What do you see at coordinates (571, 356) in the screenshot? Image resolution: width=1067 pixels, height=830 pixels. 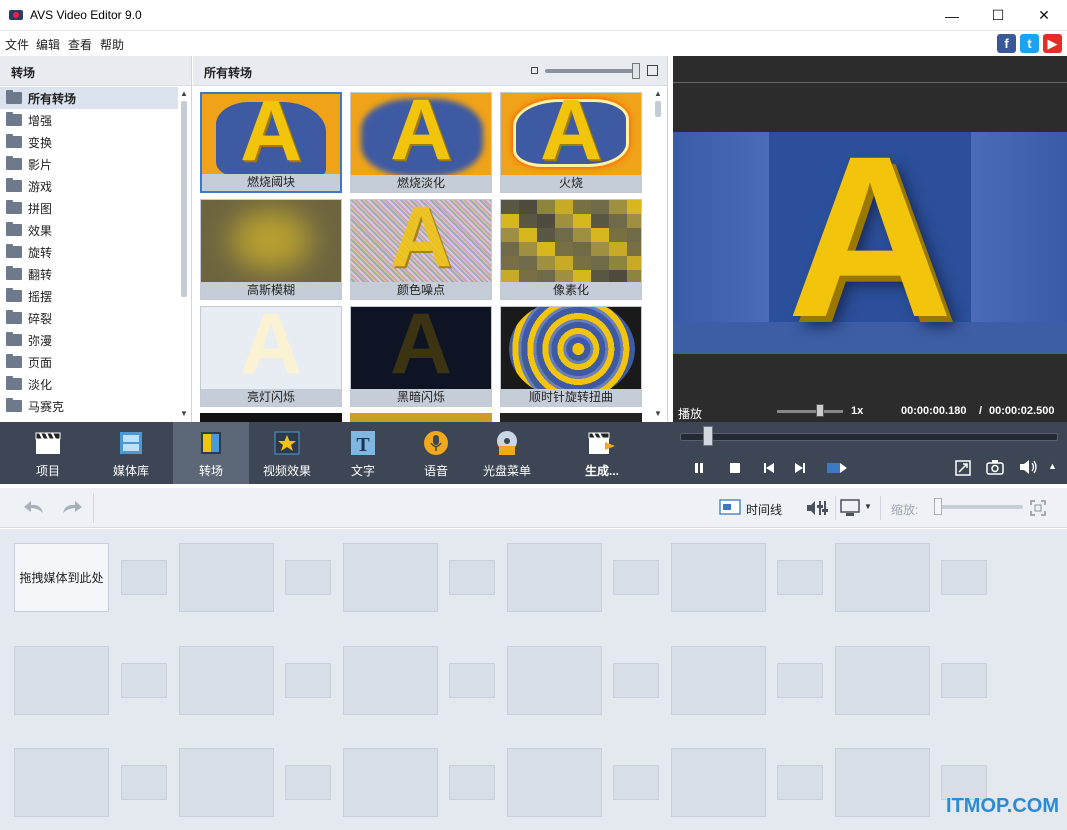 I see `transition-tile: 顺时针旋转扭曲` at bounding box center [571, 356].